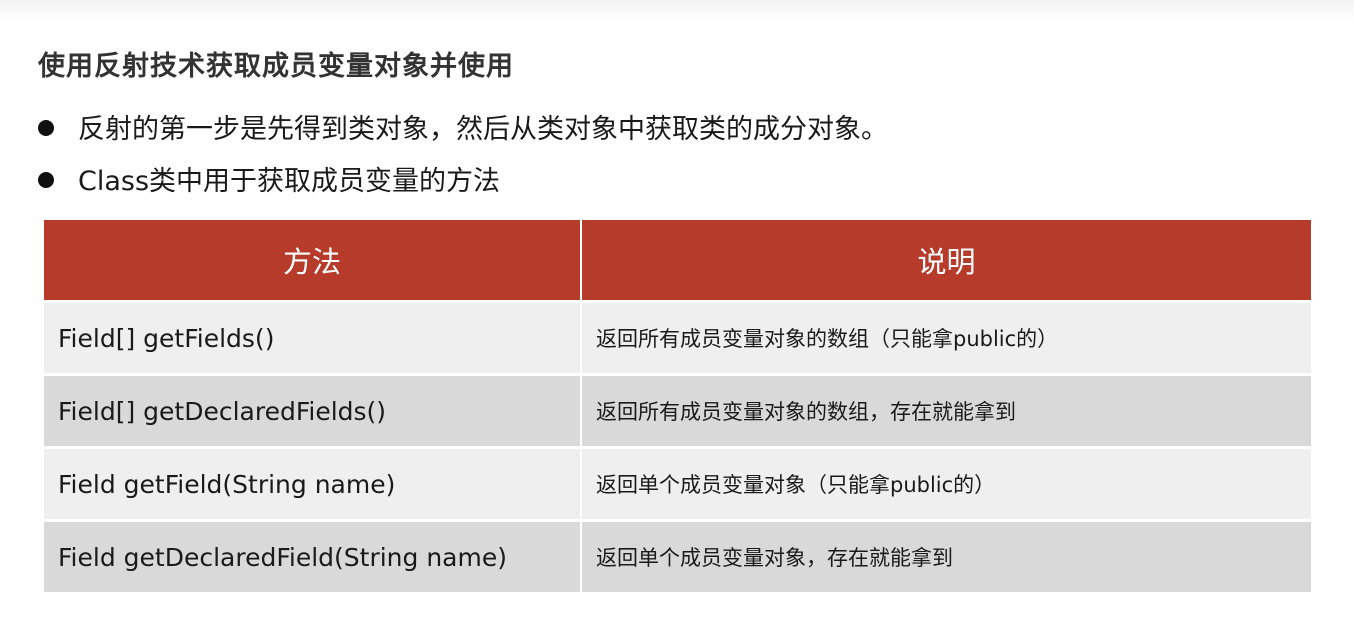  Describe the element at coordinates (289, 181) in the screenshot. I see `bullet-text: Class类中用于获取成员变量的方法` at that location.